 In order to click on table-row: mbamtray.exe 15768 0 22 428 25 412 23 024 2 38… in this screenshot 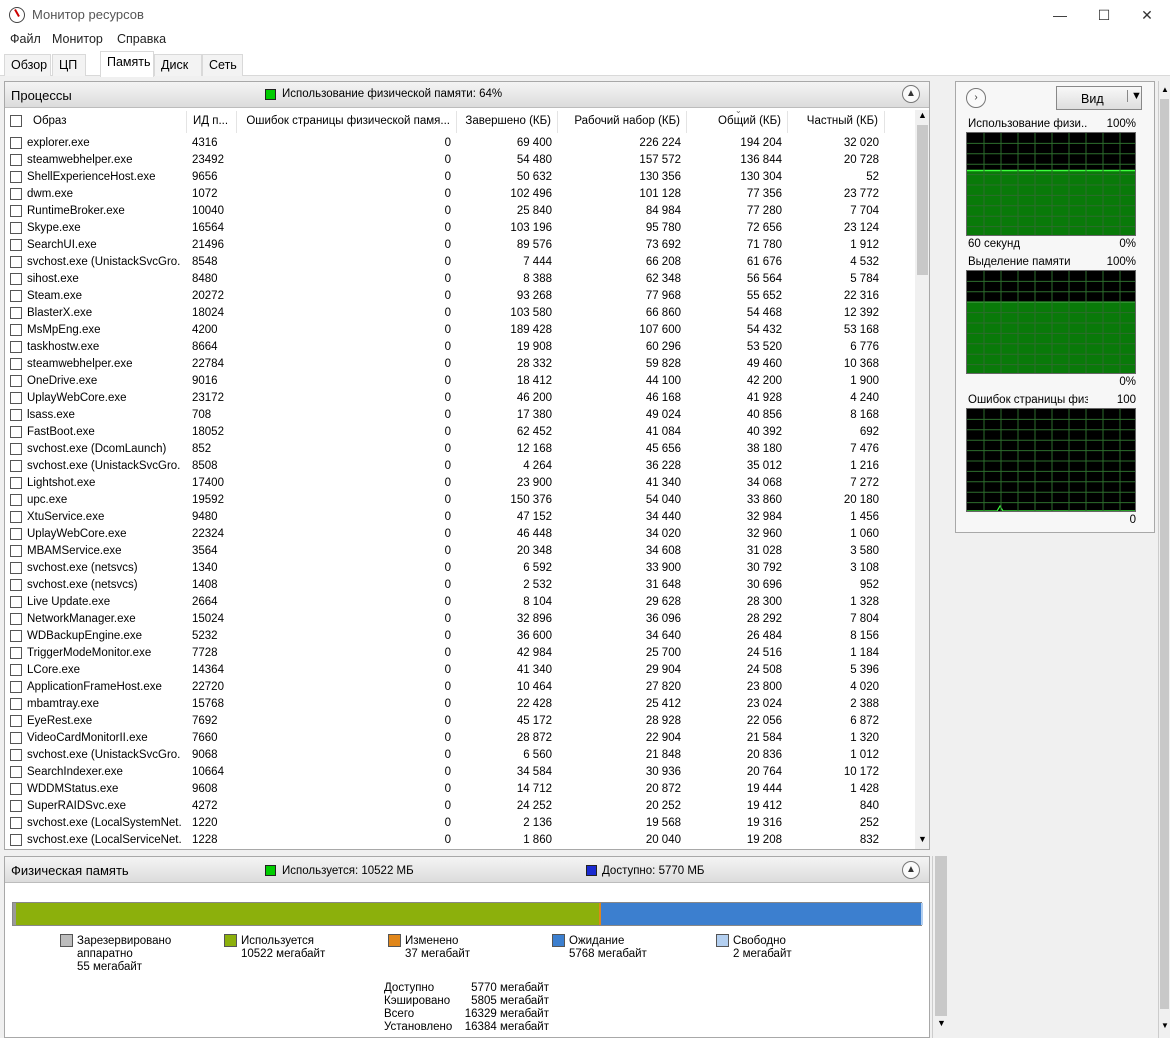, I will do `click(459, 704)`.